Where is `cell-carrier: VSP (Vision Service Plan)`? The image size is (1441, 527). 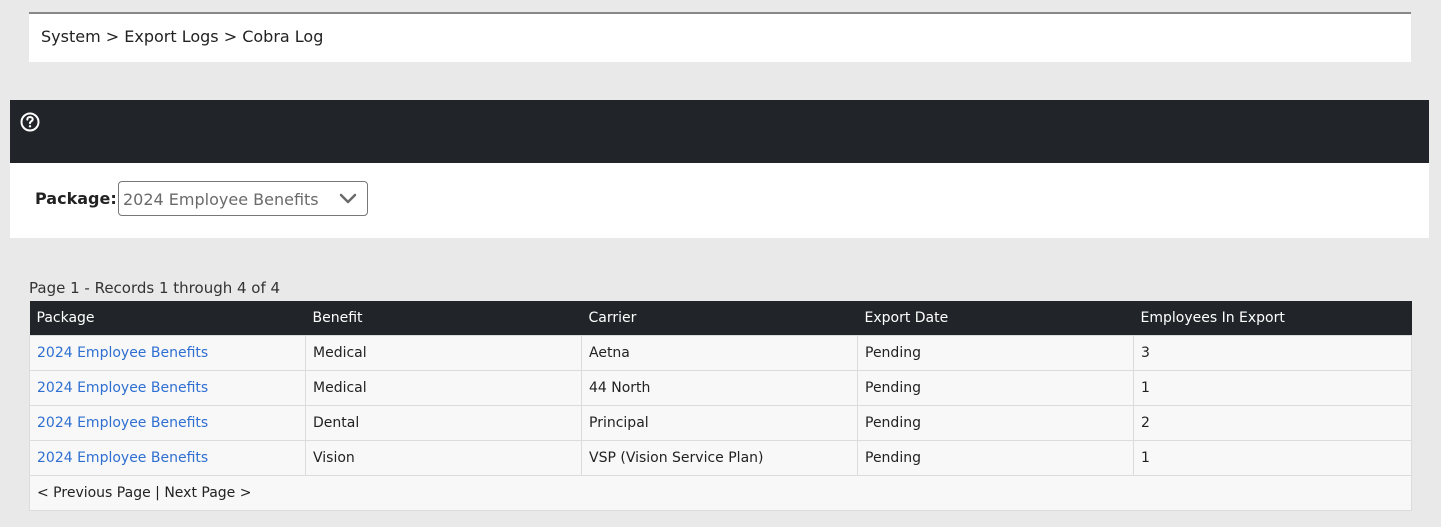 cell-carrier: VSP (Vision Service Plan) is located at coordinates (719, 457).